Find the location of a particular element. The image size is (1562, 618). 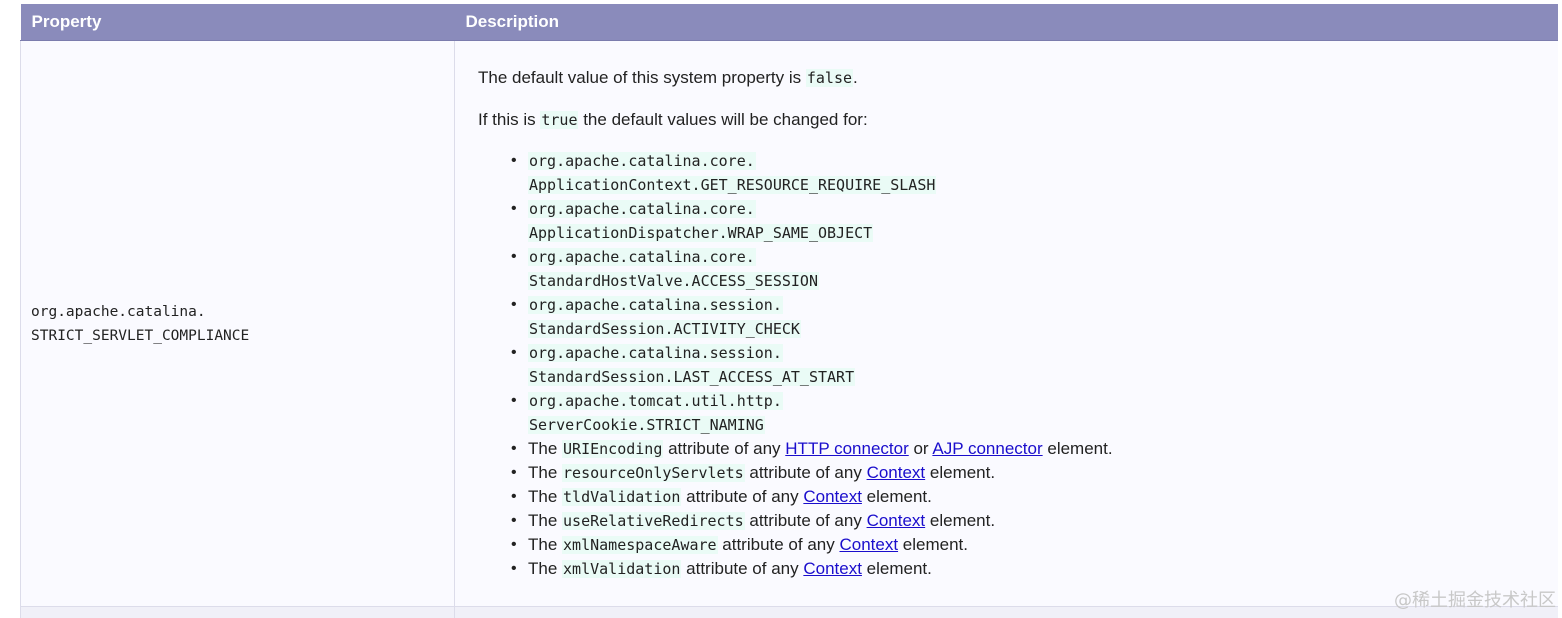

p2-suffix: the default values will be changed for: is located at coordinates (723, 119).